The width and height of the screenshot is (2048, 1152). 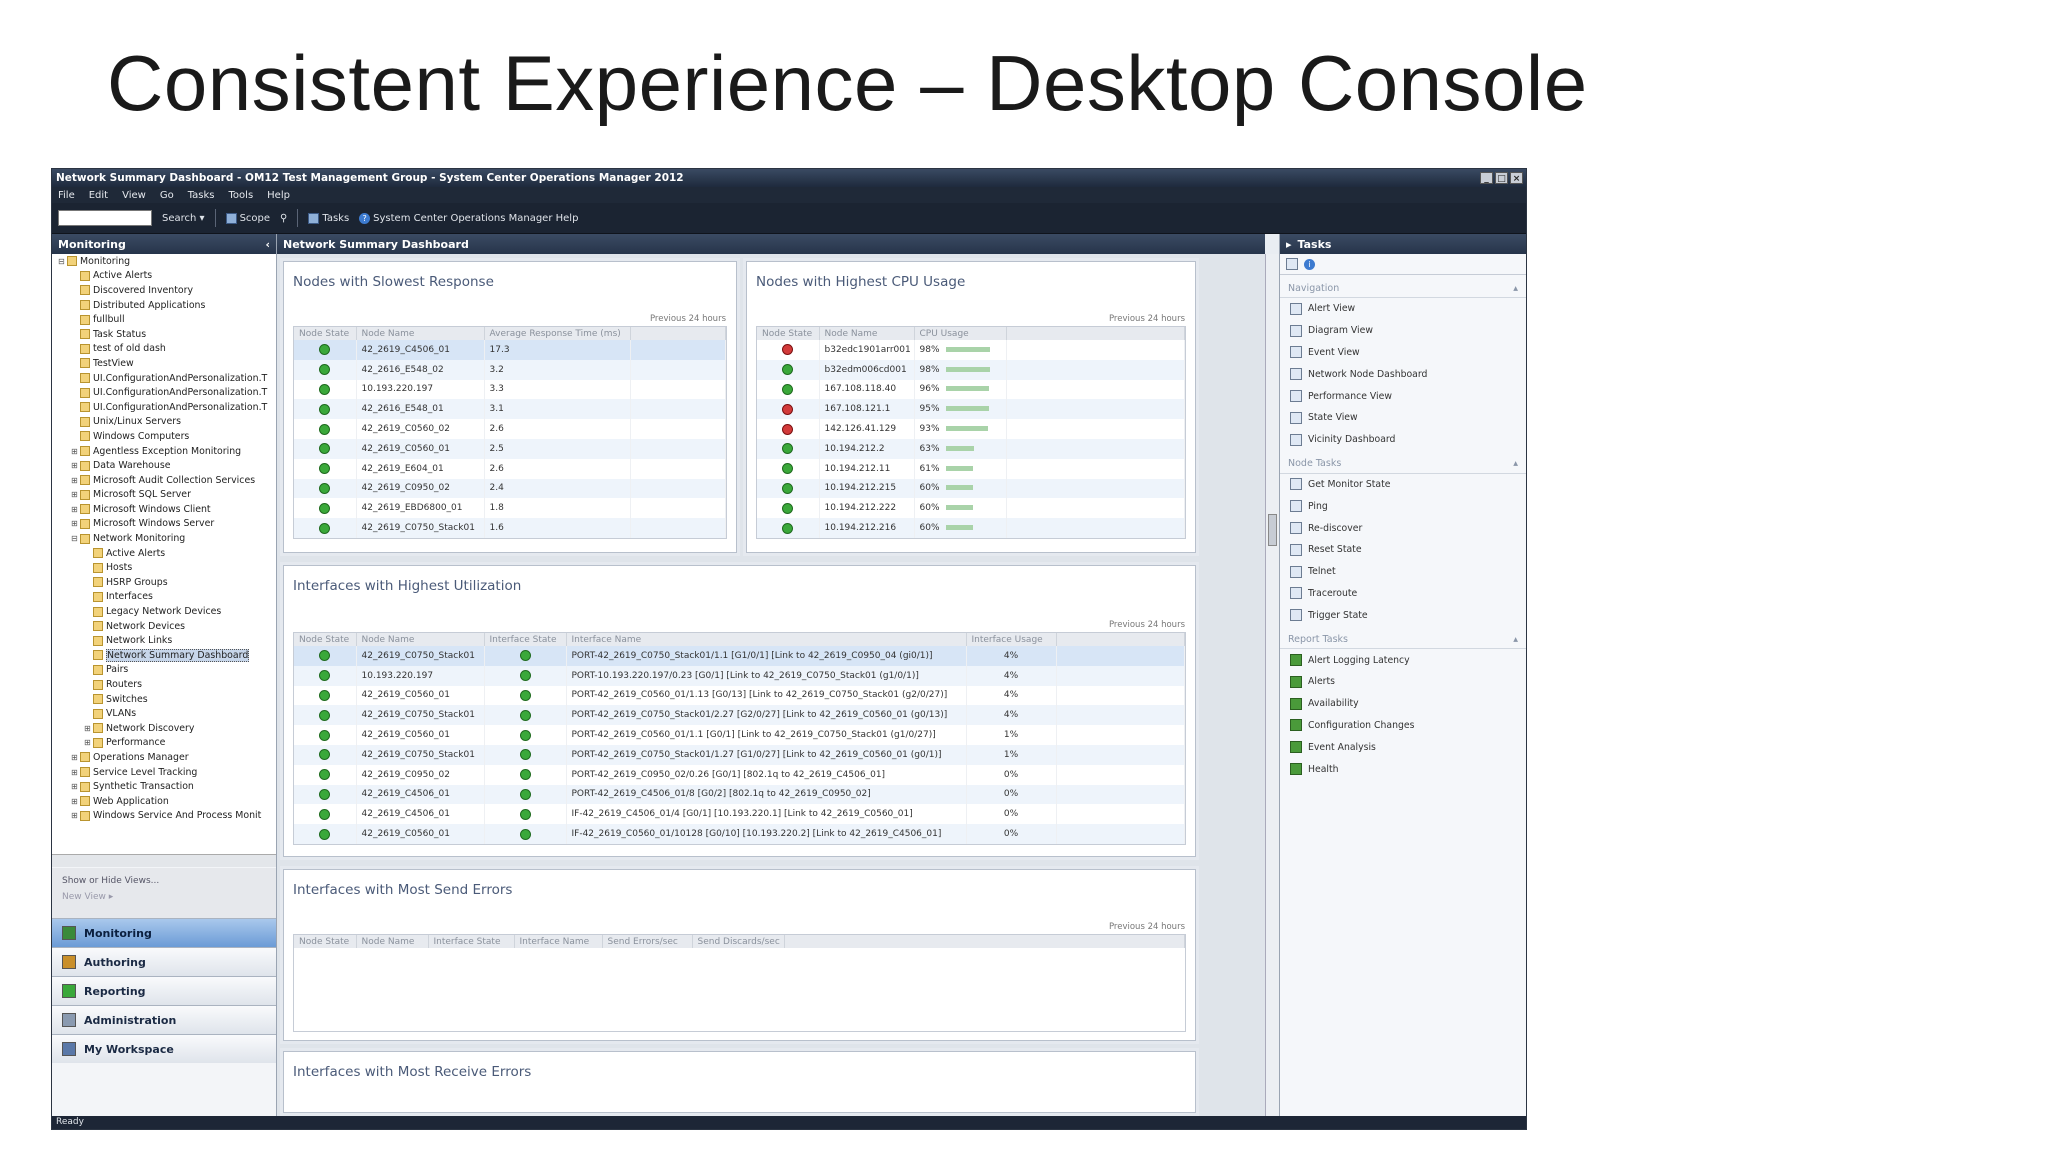 I want to click on table-row: 42_2619_C4506_01 17.3, so click(x=510, y=350).